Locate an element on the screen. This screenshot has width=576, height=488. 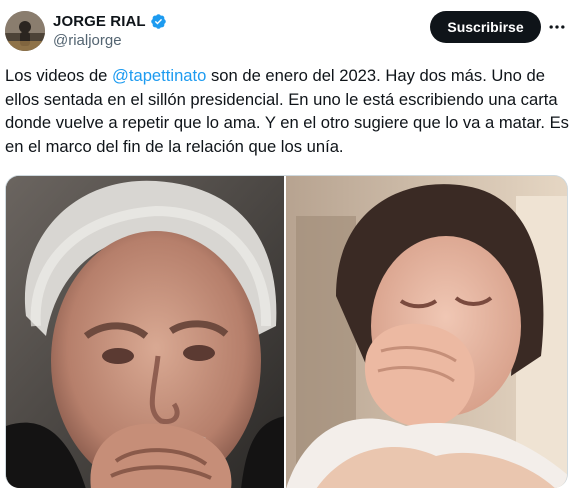
mention-link: @tapettinato is located at coordinates (159, 75).